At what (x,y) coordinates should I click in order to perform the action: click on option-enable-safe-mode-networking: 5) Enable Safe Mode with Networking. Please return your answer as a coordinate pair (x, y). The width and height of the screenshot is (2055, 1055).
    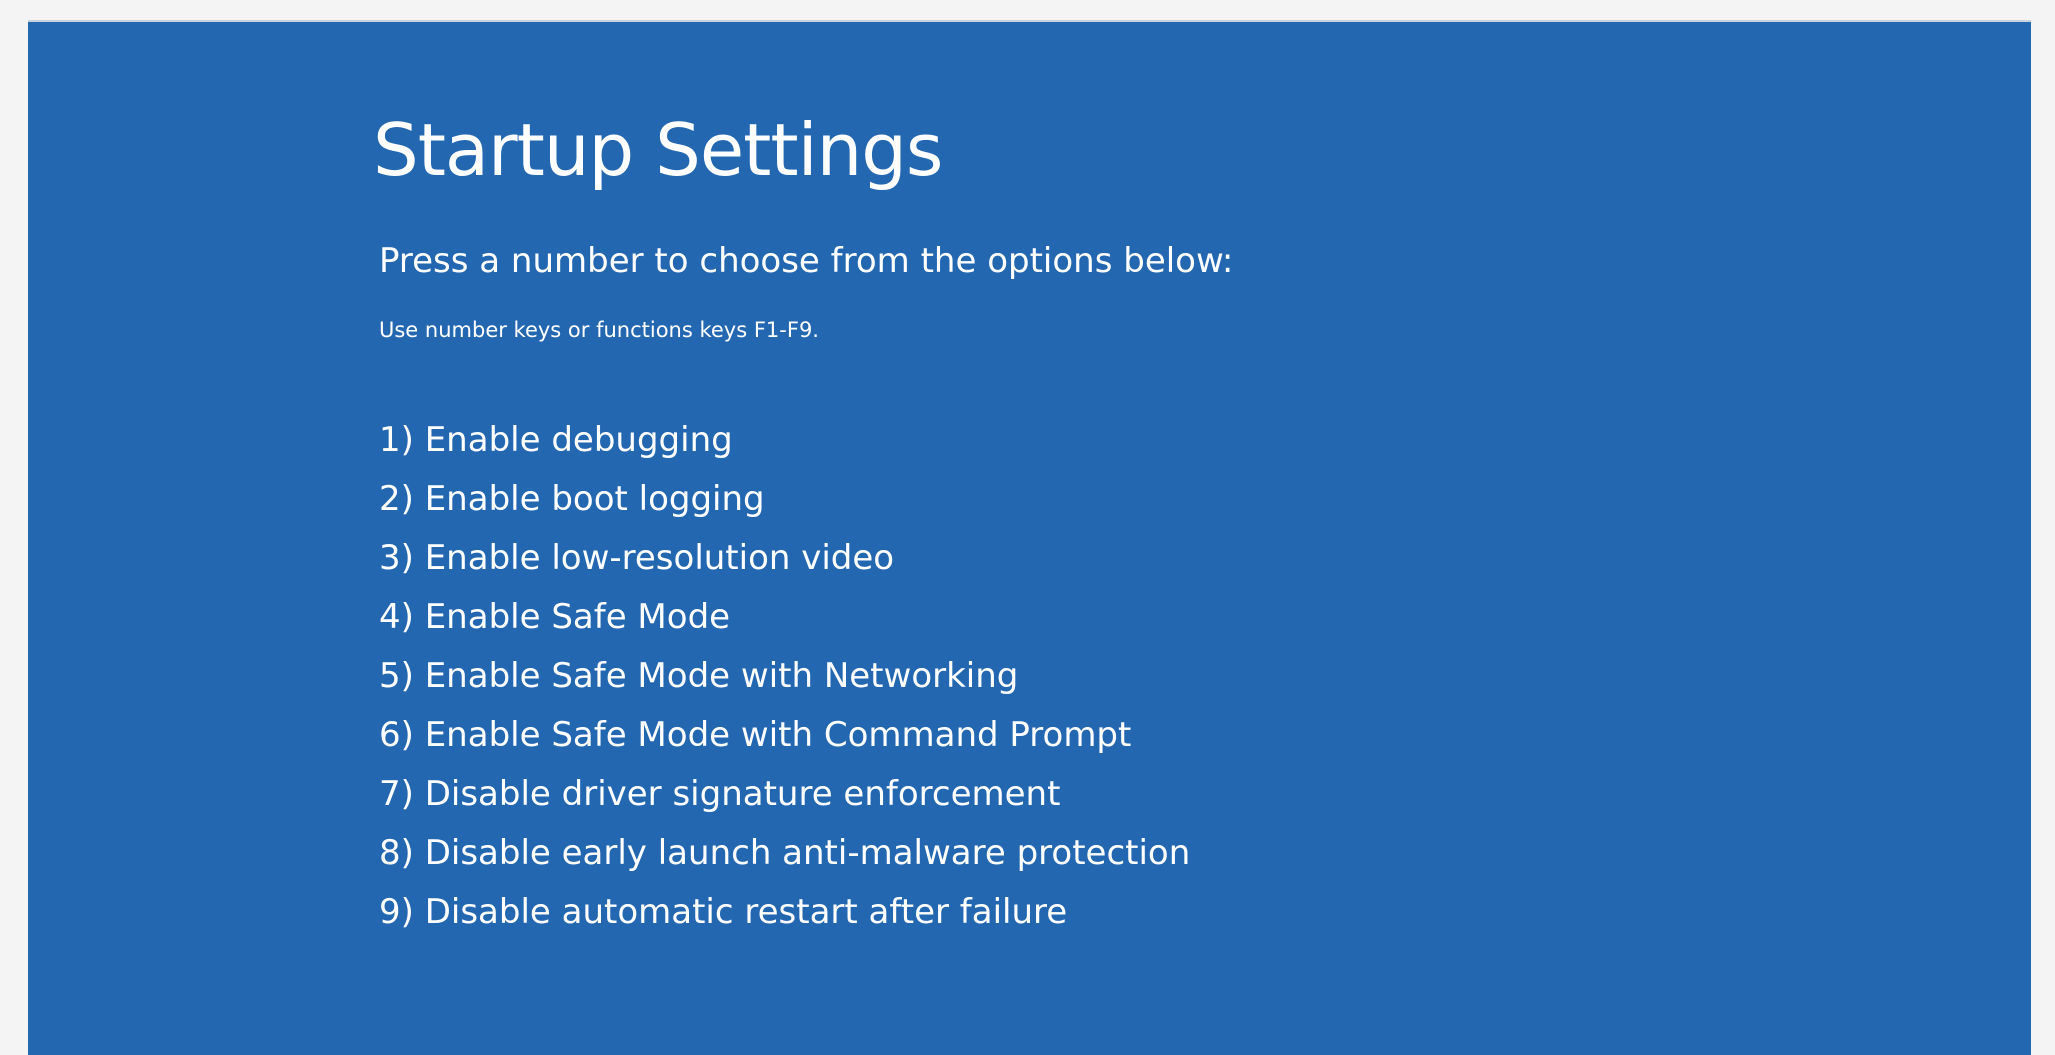
    Looking at the image, I should click on (806, 676).